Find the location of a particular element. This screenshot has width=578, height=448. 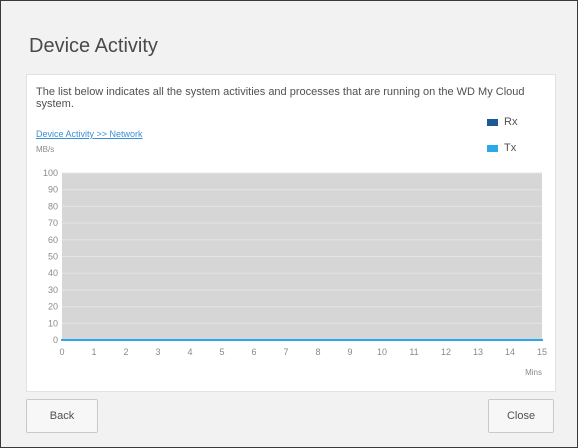

y-tick-label: 10 is located at coordinates (53, 323).